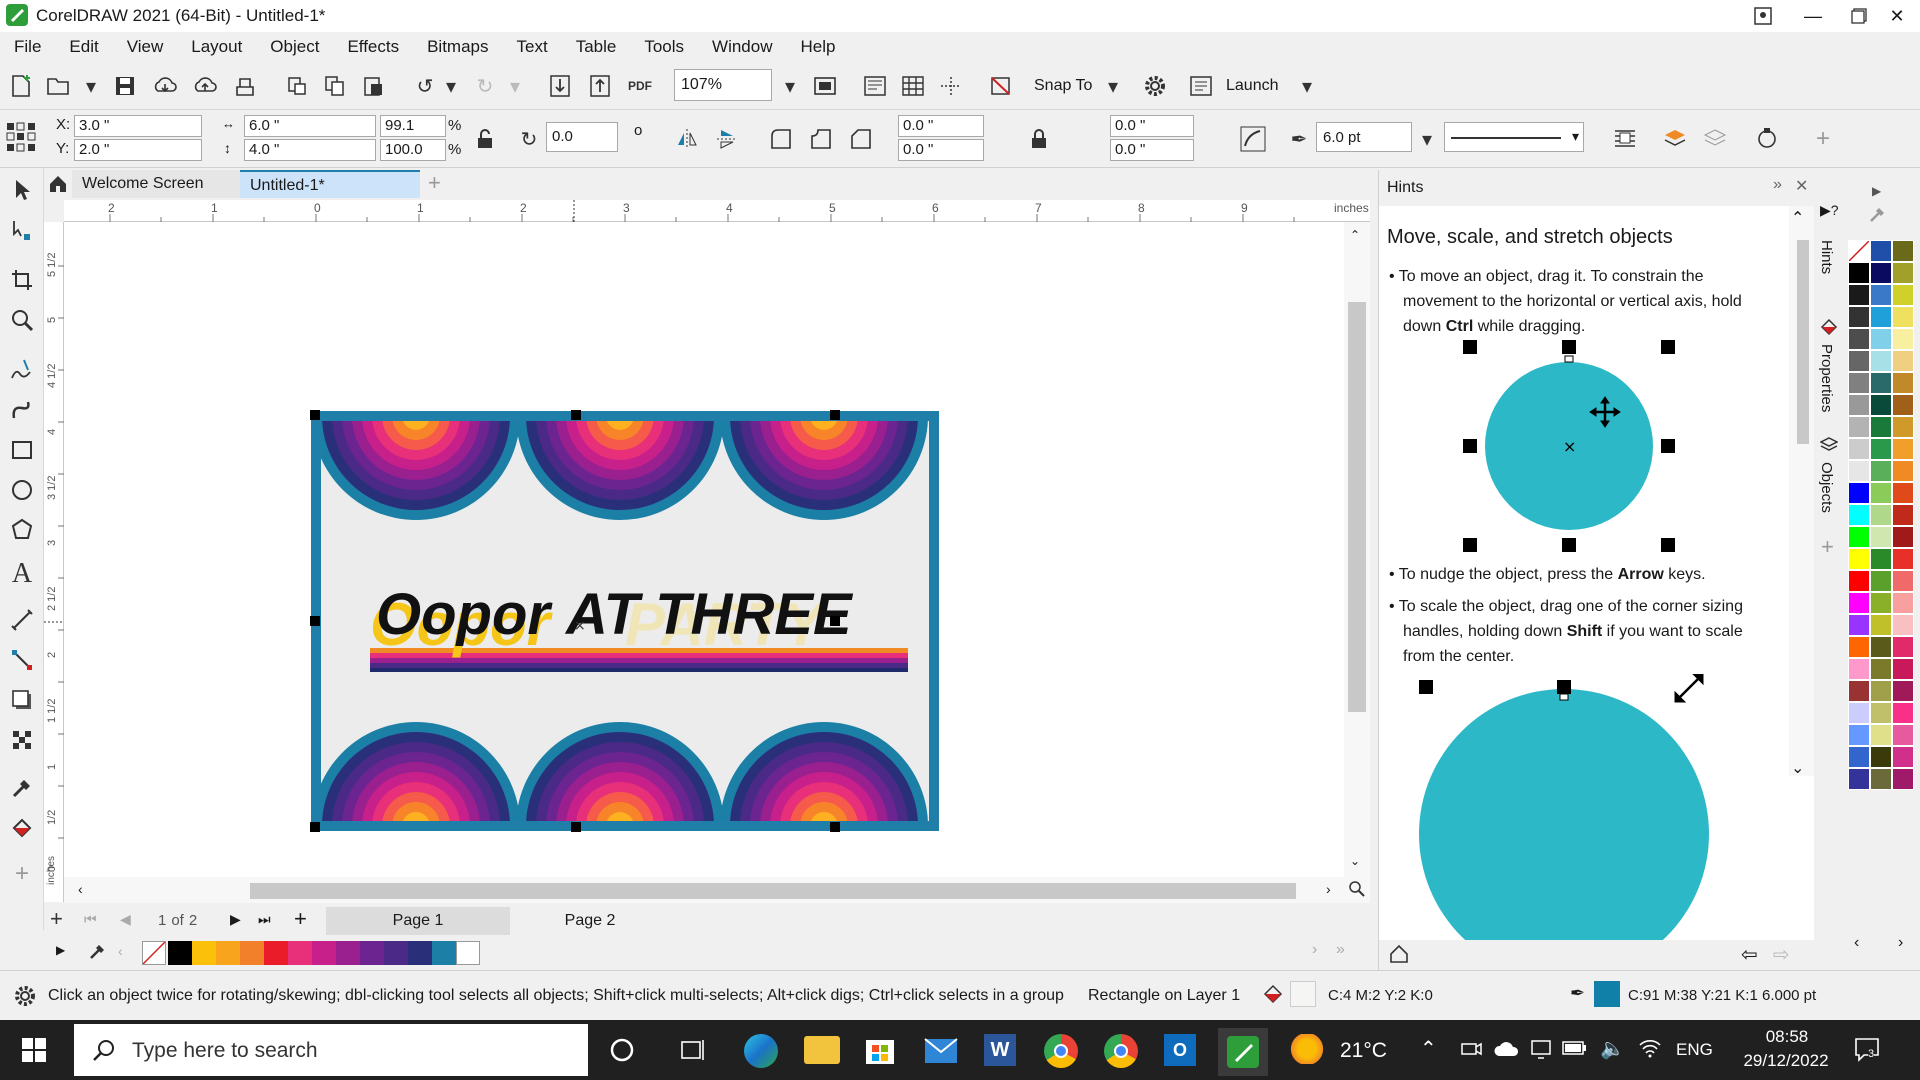  Describe the element at coordinates (1612, 1048) in the screenshot. I see `volume-icon: 🔈` at that location.